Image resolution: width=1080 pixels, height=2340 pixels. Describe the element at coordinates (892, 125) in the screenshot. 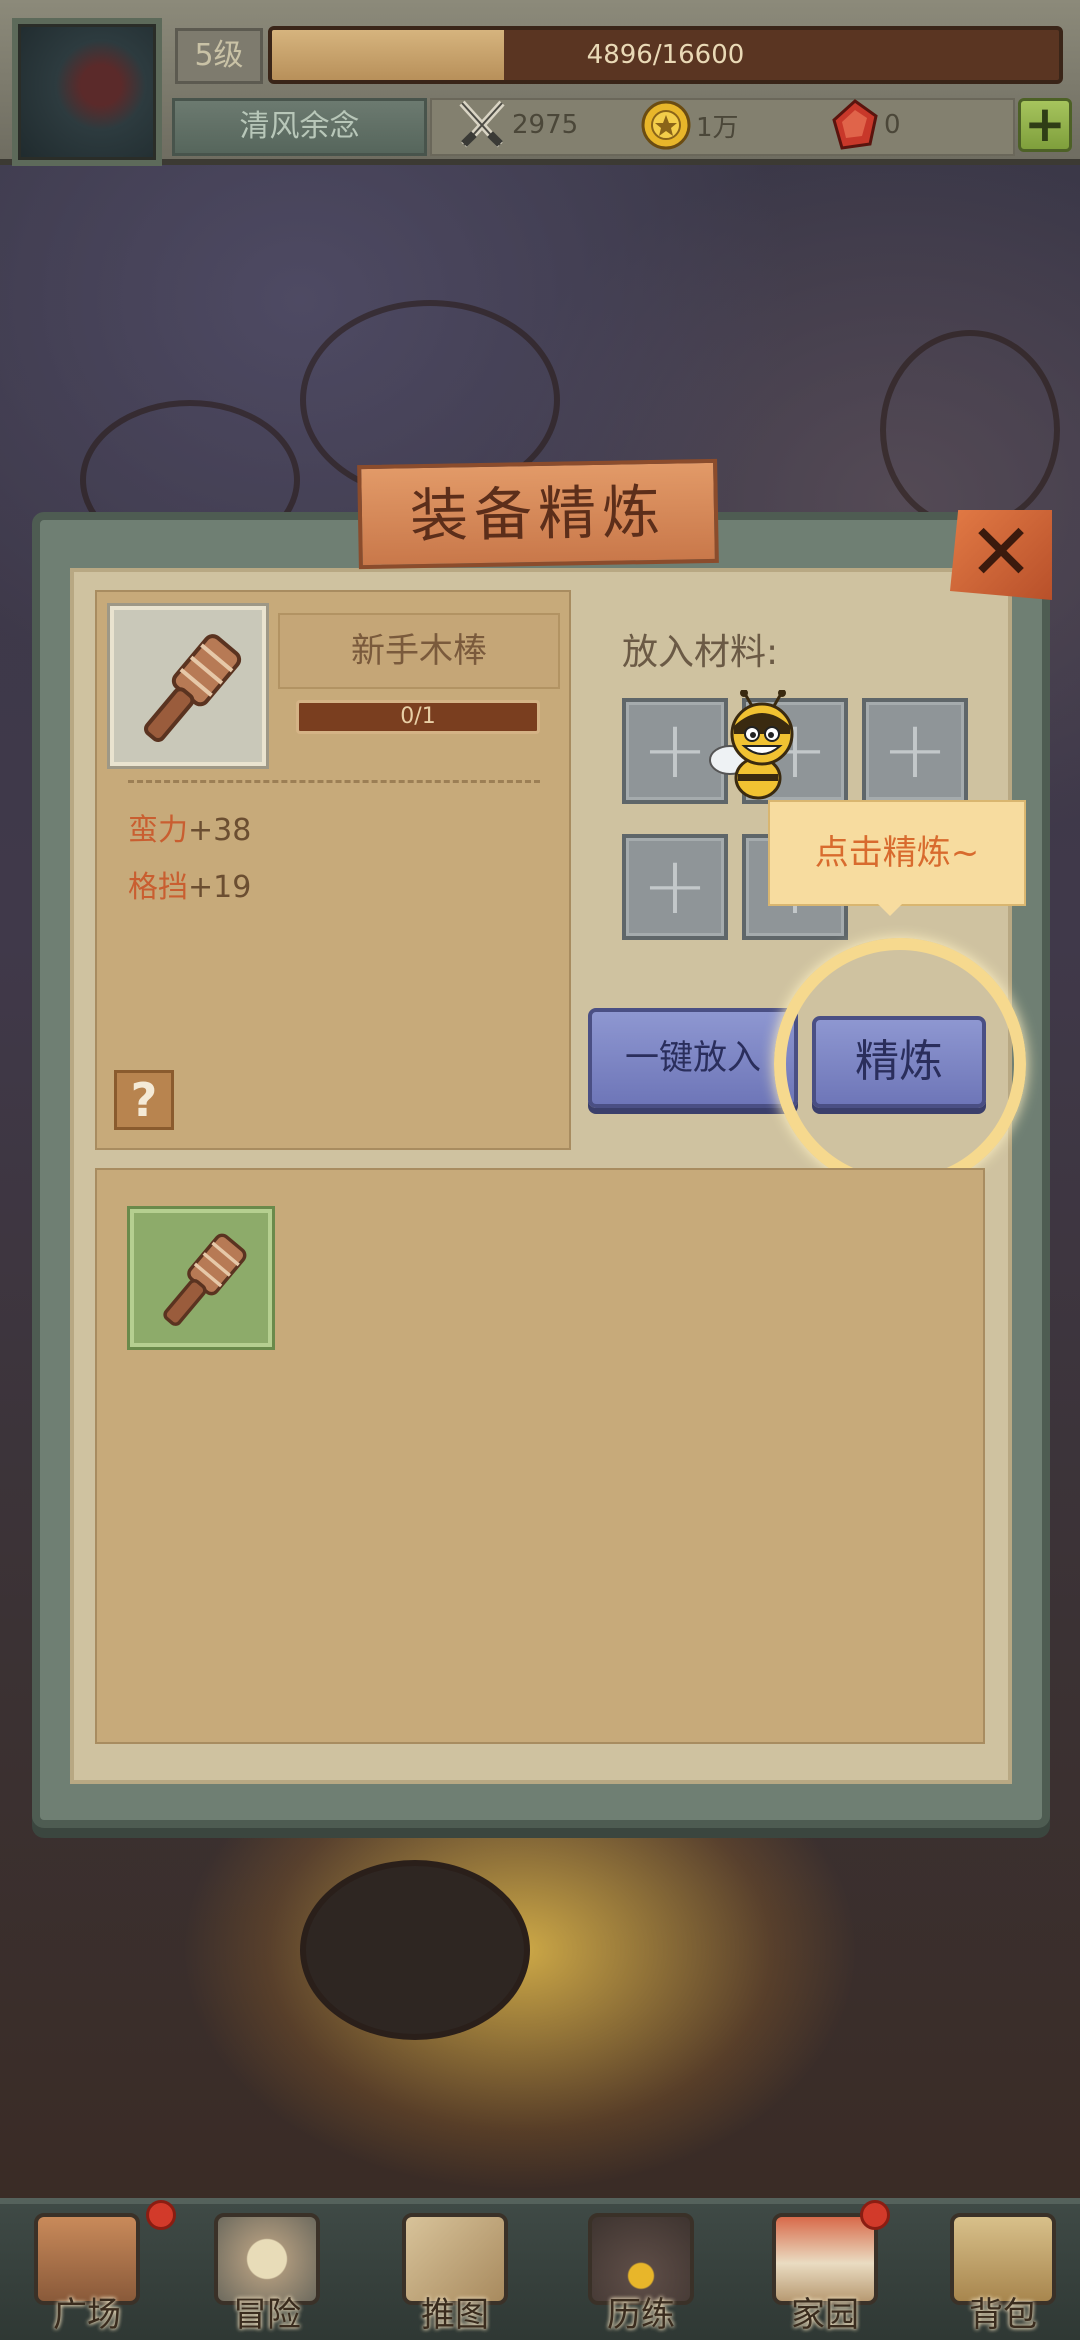

I see `gem-value: 0` at that location.